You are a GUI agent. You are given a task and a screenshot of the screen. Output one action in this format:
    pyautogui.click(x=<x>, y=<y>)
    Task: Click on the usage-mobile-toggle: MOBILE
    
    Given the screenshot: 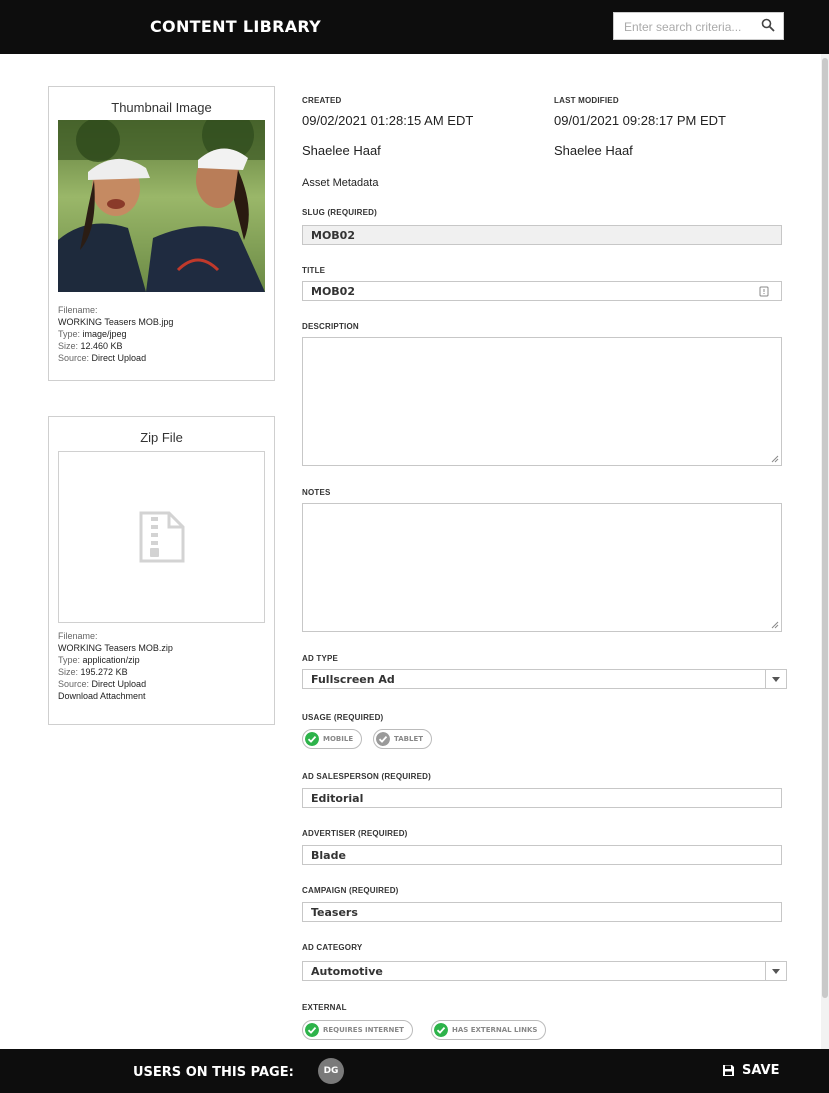 What is the action you would take?
    pyautogui.click(x=332, y=739)
    